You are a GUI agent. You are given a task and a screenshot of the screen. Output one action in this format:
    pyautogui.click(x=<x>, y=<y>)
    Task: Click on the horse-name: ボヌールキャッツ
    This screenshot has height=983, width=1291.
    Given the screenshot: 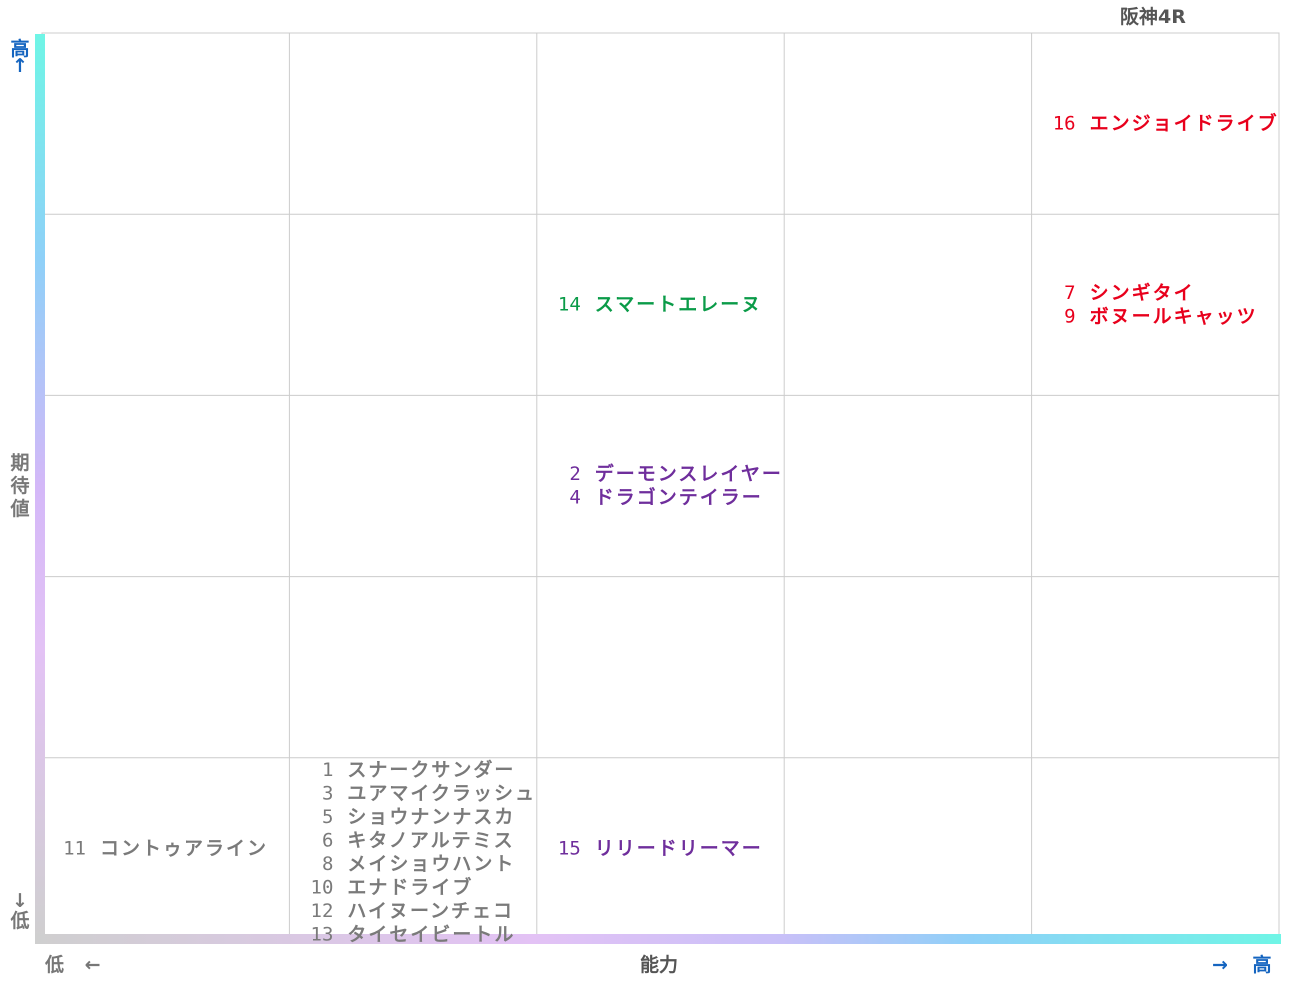 What is the action you would take?
    pyautogui.click(x=1174, y=316)
    